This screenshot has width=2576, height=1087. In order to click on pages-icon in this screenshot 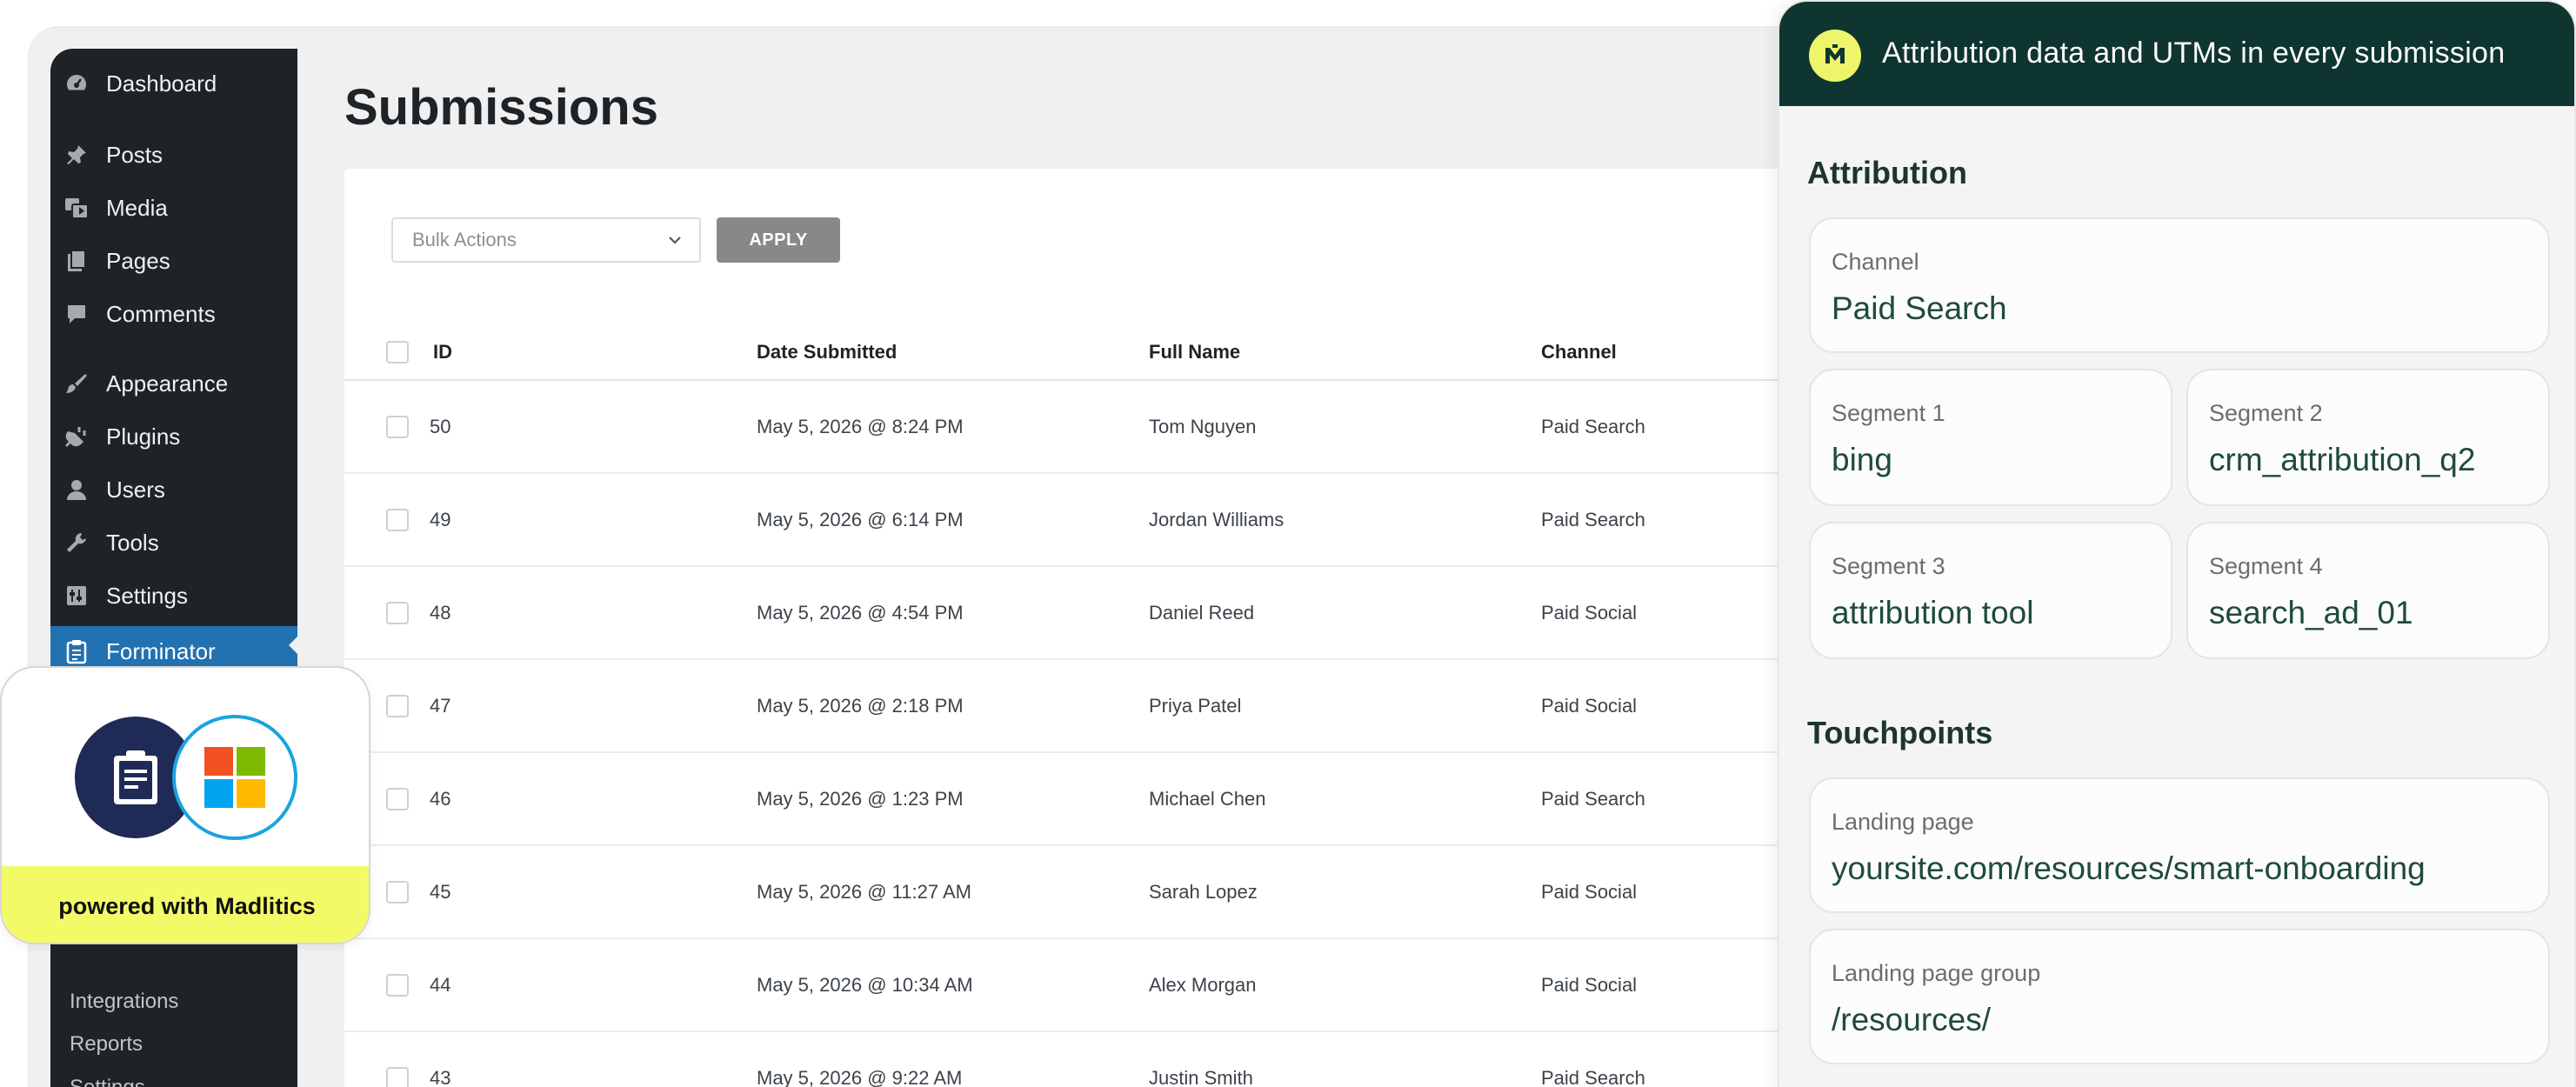, I will do `click(76, 261)`.